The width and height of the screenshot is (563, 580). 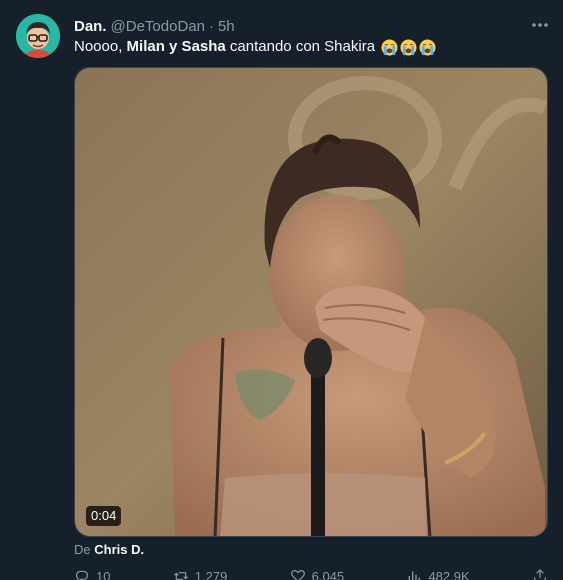 I want to click on avatar, so click(x=38, y=36).